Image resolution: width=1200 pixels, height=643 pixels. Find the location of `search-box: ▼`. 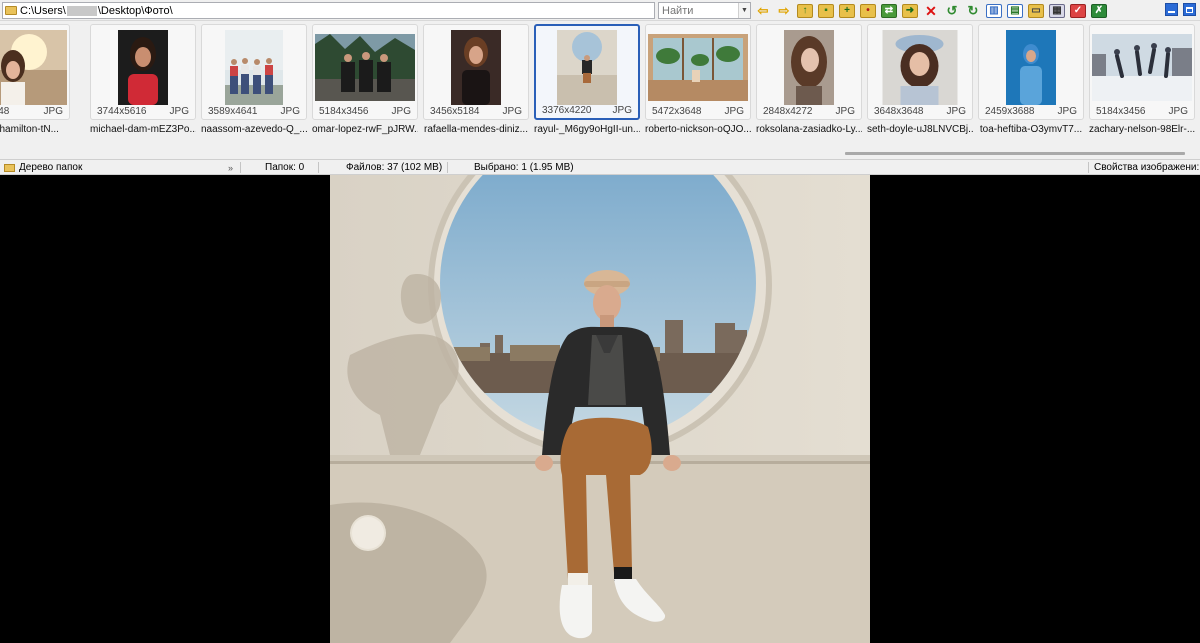

search-box: ▼ is located at coordinates (704, 10).